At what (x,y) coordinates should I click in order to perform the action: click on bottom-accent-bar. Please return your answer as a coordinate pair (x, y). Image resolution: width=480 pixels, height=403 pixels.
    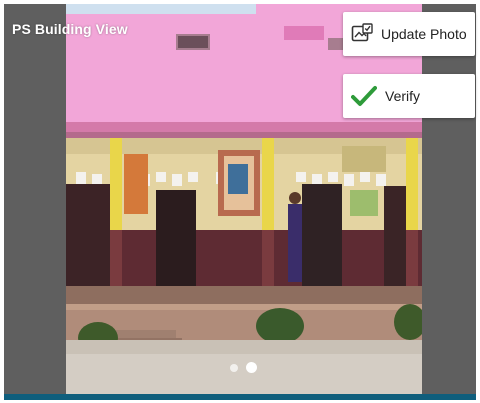
    Looking at the image, I should click on (240, 397).